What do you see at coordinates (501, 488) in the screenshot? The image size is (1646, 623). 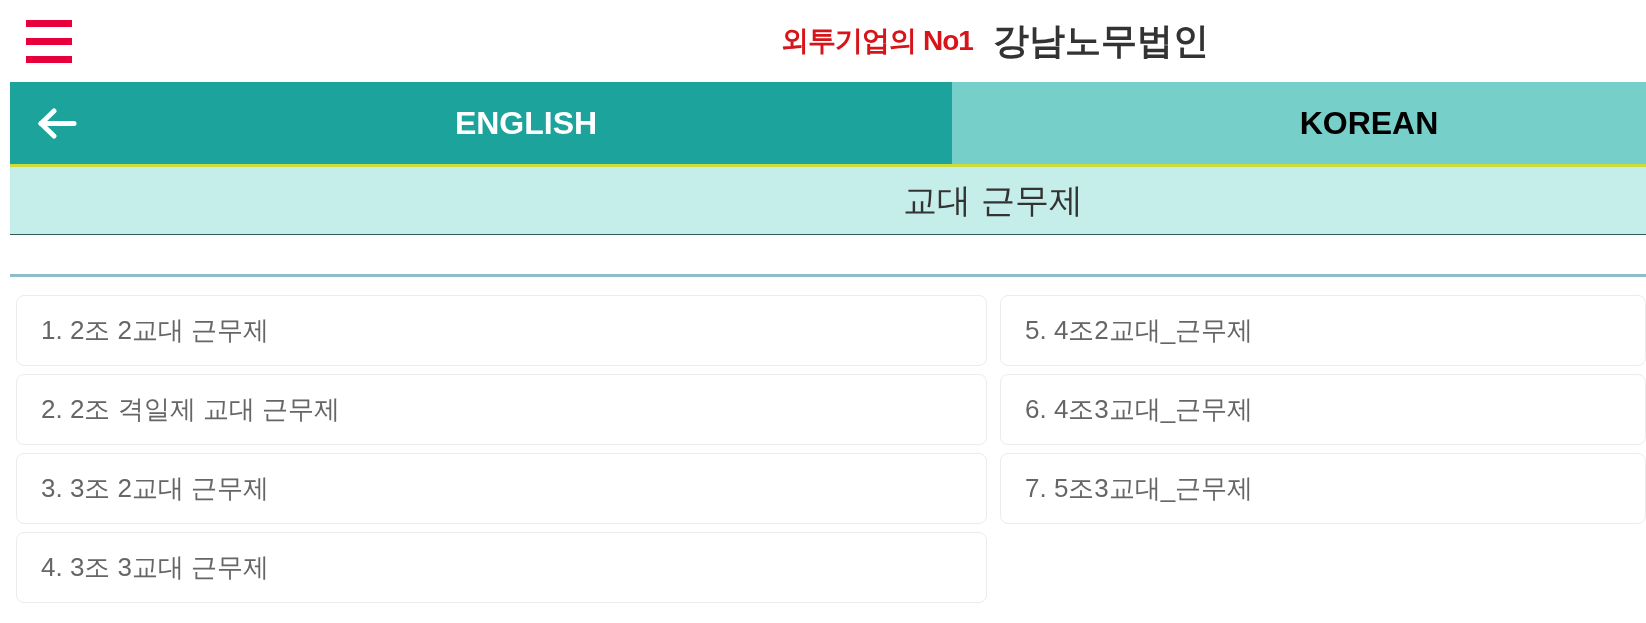 I see `list-item-link: 3. 3조 2교대 근무제` at bounding box center [501, 488].